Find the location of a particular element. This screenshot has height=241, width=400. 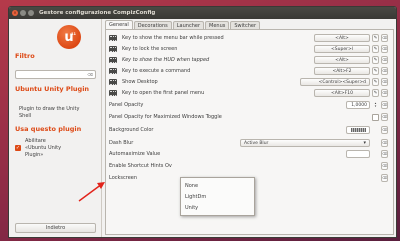

tab-menus: Menus is located at coordinates (217, 25).